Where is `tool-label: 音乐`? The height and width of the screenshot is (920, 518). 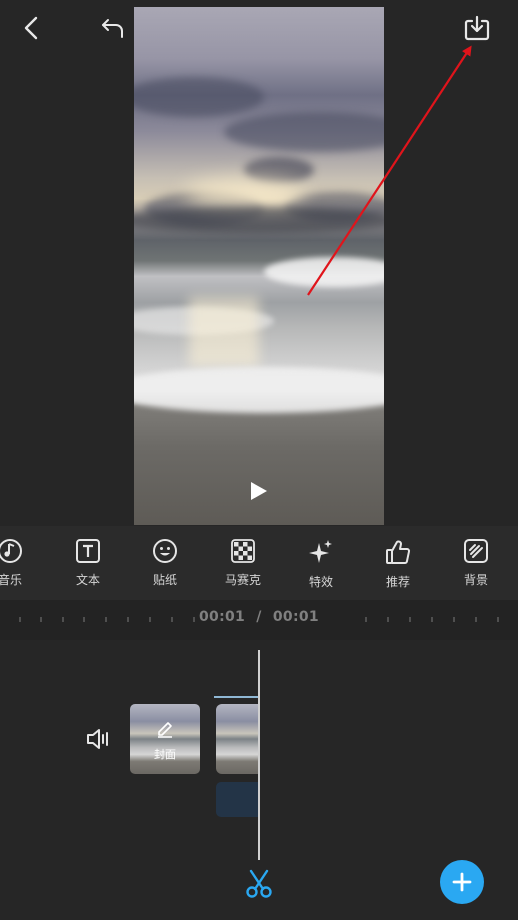
tool-label: 音乐 is located at coordinates (11, 580).